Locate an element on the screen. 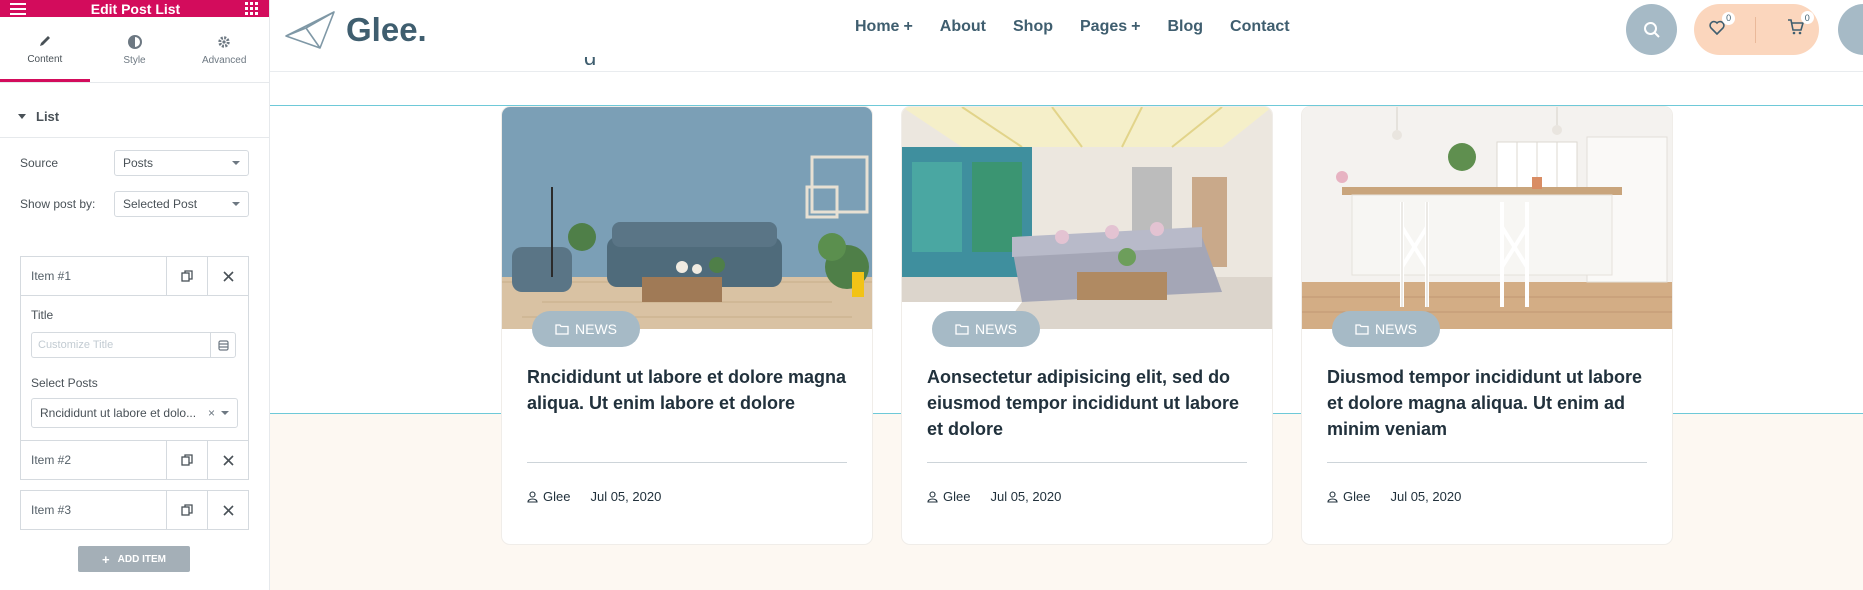 The image size is (1863, 590). search-icon is located at coordinates (1651, 29).